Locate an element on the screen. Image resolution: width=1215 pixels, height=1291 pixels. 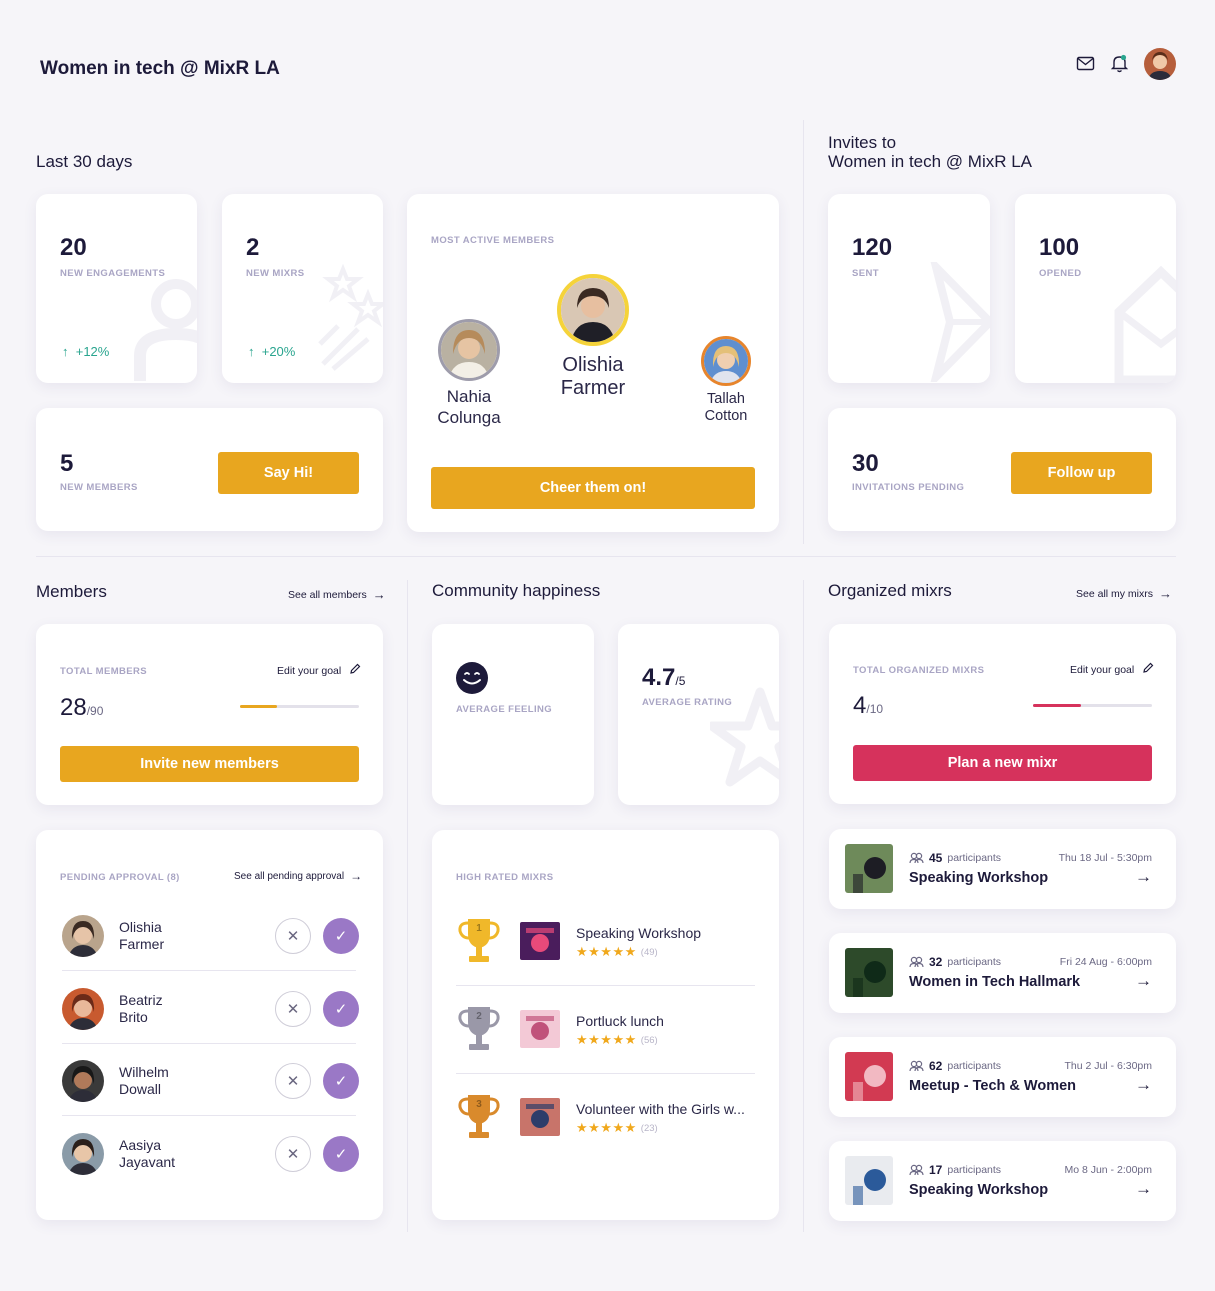
see-all-members-link: See all members → is located at coordinates (337, 594).